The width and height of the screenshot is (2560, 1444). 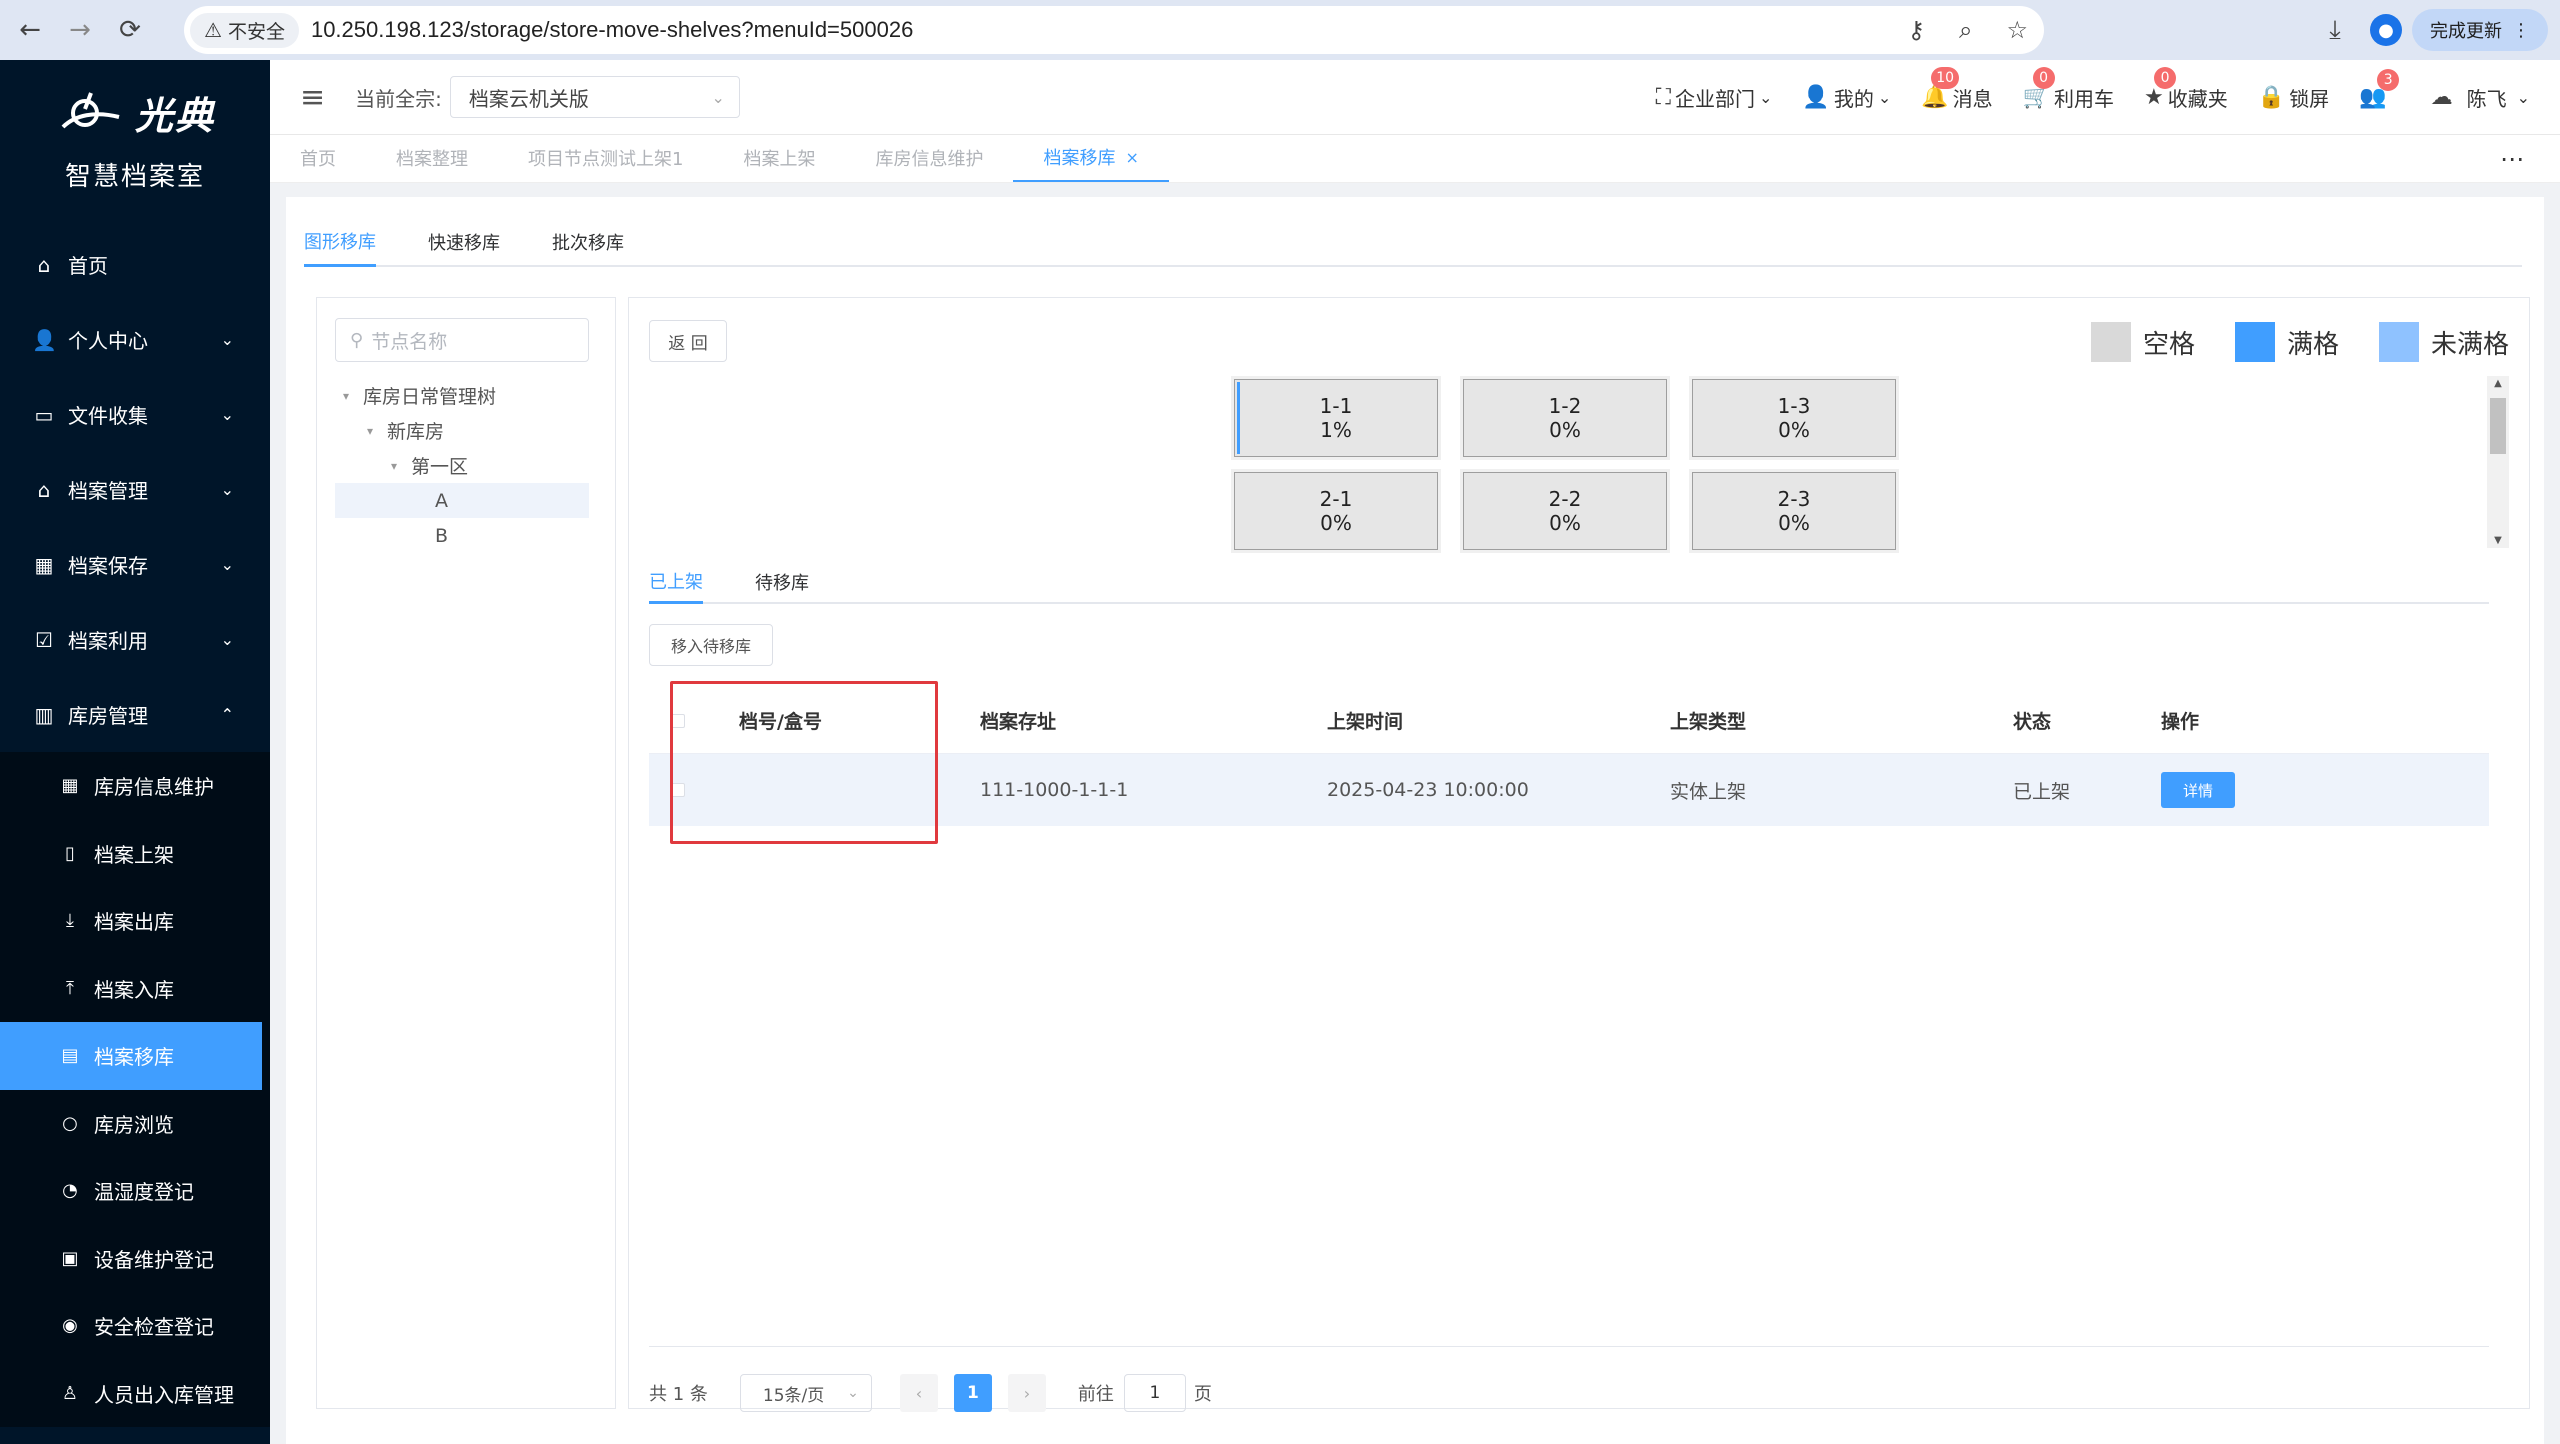 What do you see at coordinates (1054, 790) in the screenshot?
I see `cell-address: 111-1000-1-1-1` at bounding box center [1054, 790].